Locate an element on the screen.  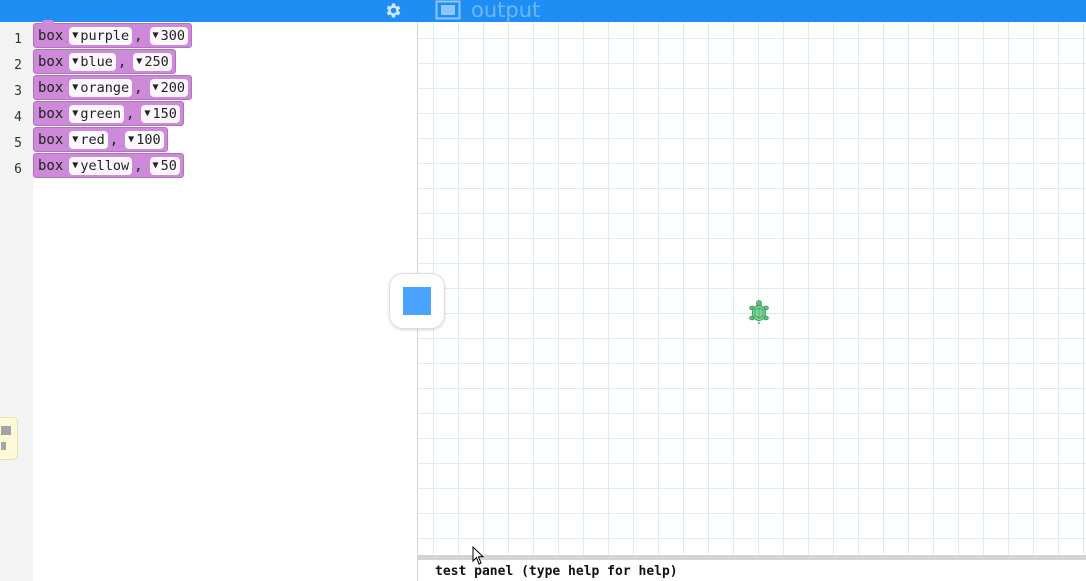
color-value: purple is located at coordinates (105, 35).